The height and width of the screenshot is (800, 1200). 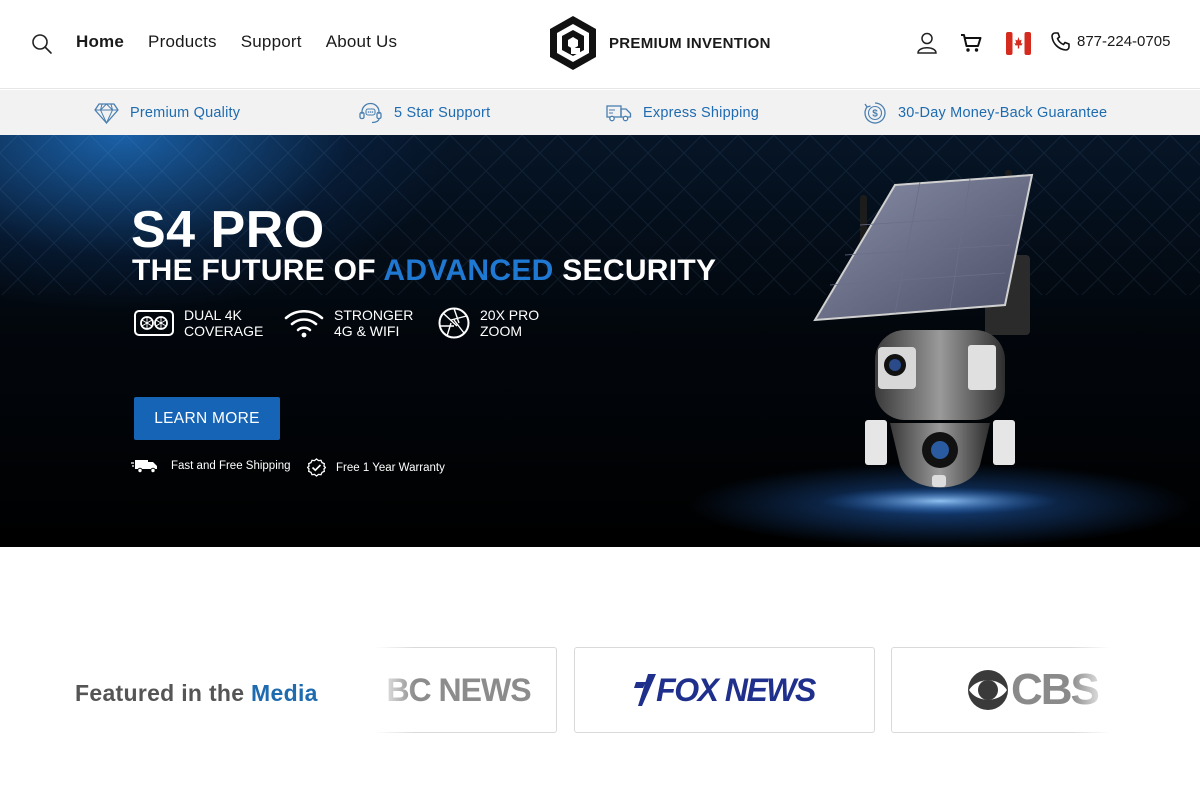 I want to click on search-icon, so click(x=42, y=44).